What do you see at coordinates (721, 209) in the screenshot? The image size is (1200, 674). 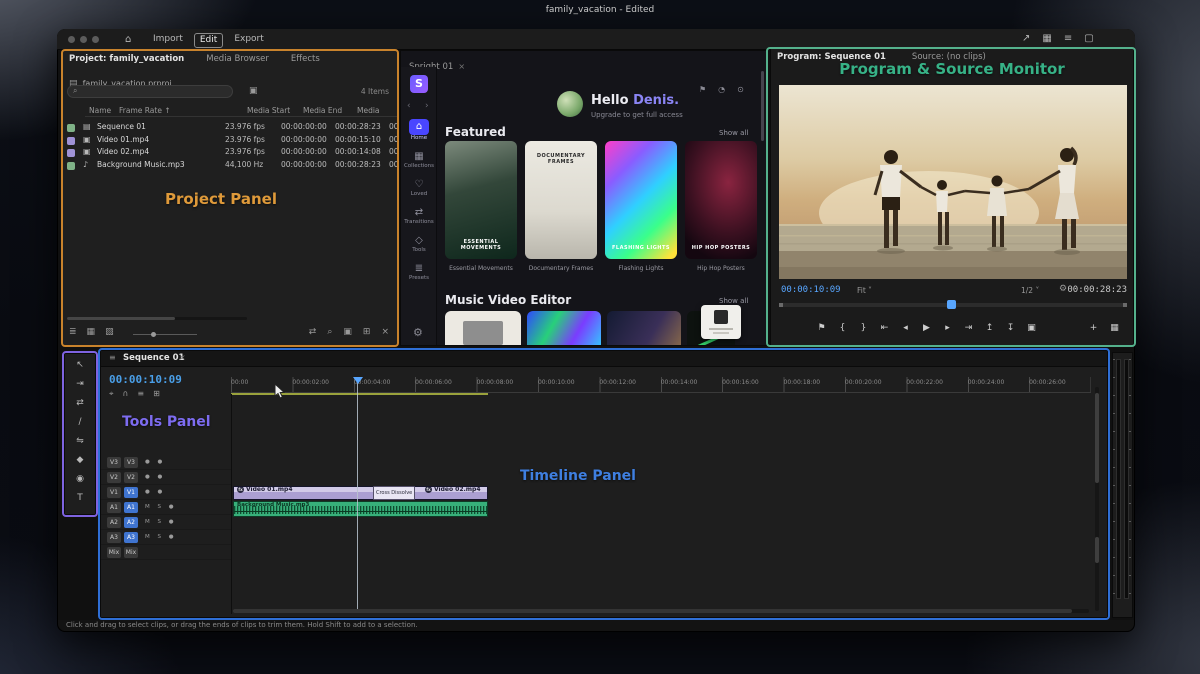 I see `card-hip-hop-posters: HIP HOP POSTERS Hip Hop Posters` at bounding box center [721, 209].